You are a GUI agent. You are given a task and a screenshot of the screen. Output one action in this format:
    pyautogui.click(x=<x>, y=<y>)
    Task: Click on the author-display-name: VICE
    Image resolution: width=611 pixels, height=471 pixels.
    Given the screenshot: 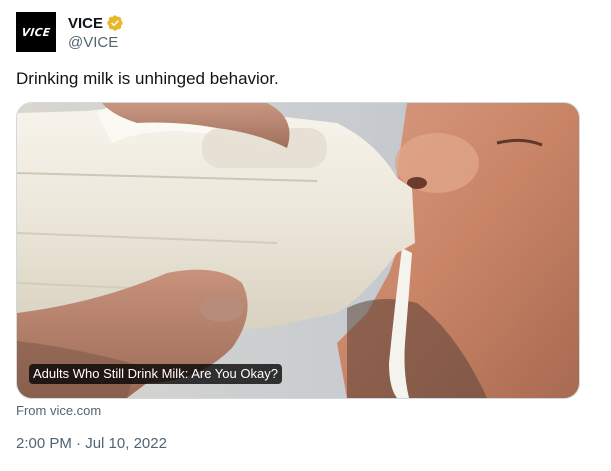 What is the action you would take?
    pyautogui.click(x=85, y=23)
    